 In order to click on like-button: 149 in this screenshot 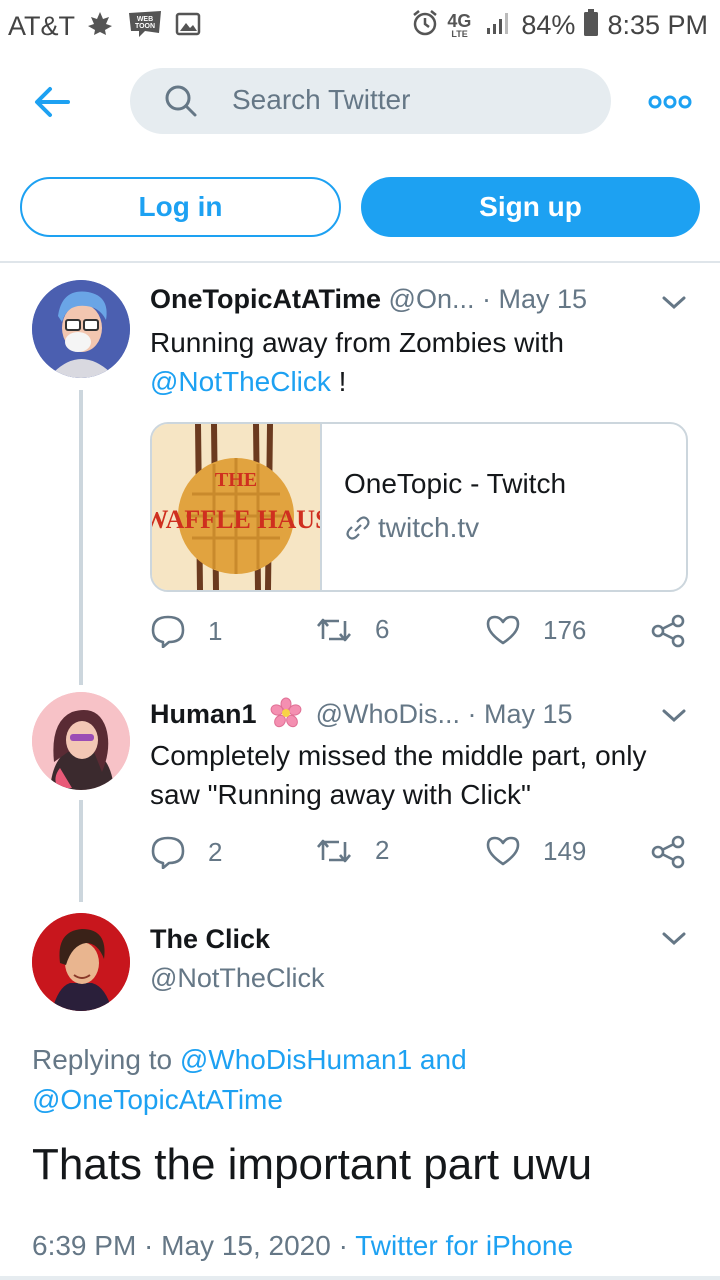, I will do `click(535, 851)`.